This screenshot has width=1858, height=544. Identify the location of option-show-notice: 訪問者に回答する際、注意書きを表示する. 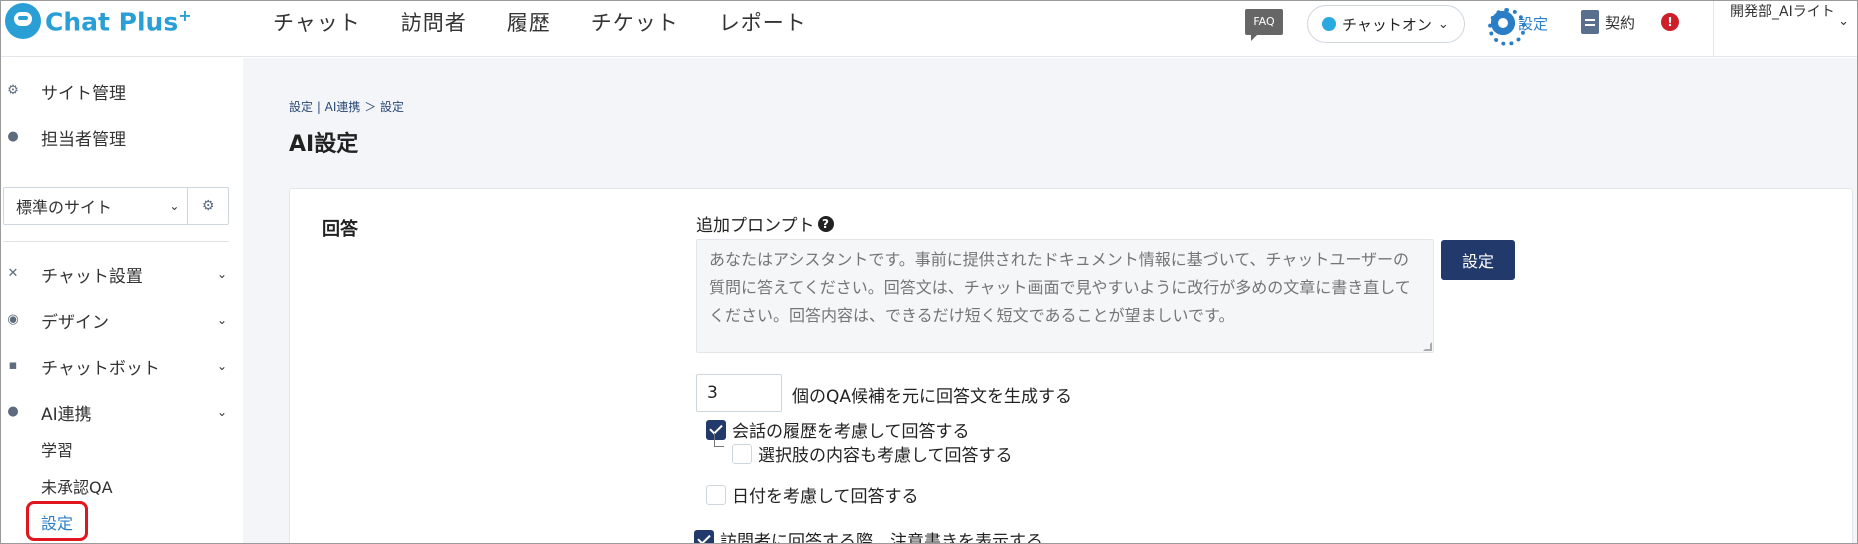
(868, 535).